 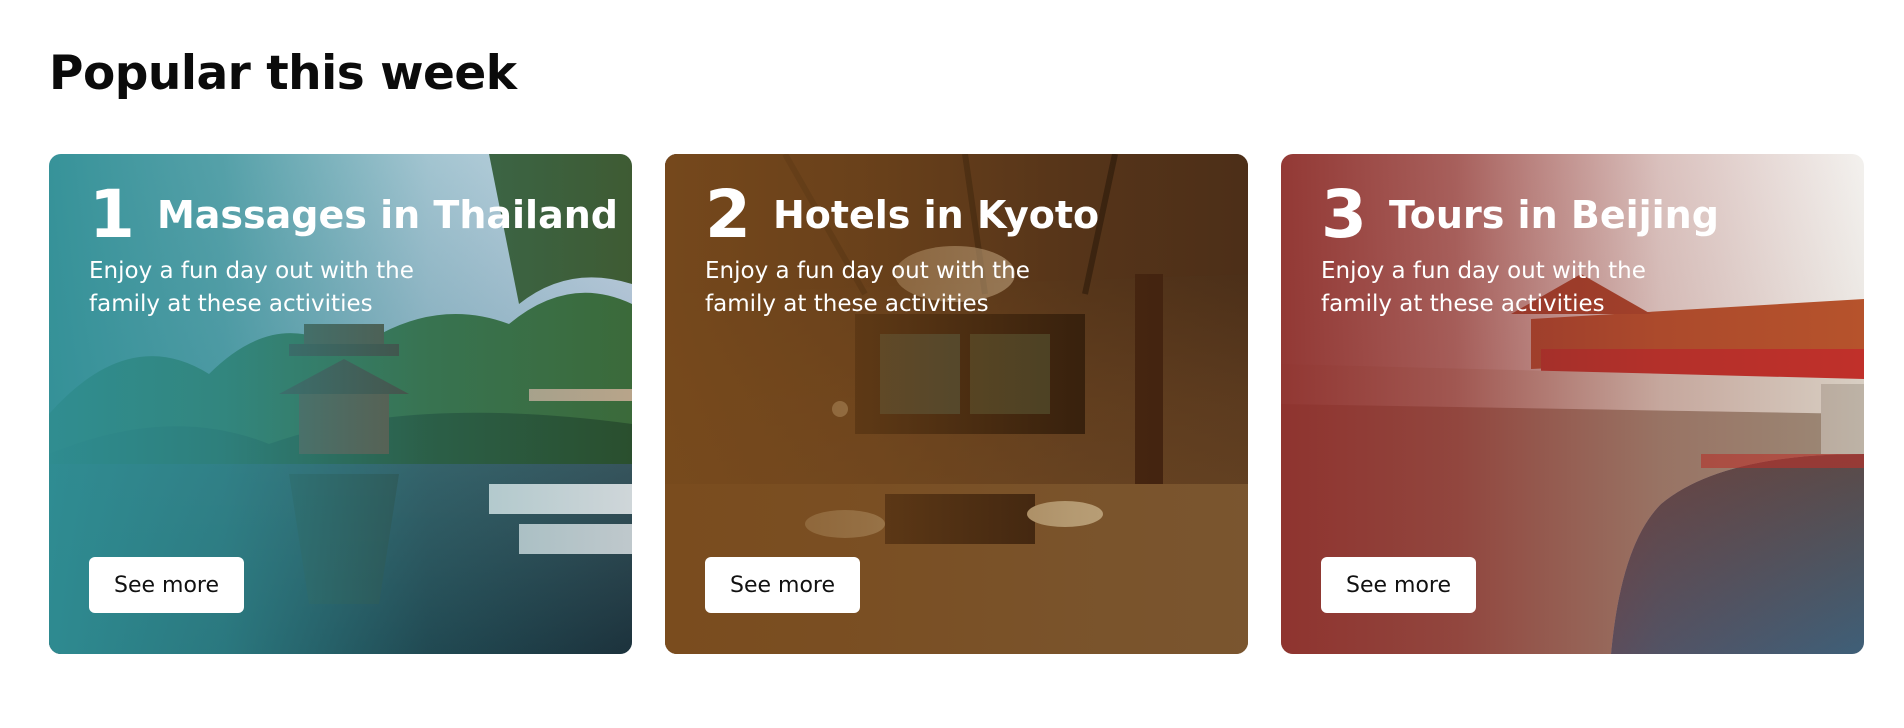 What do you see at coordinates (1344, 214) in the screenshot?
I see `card-rank-number: 3` at bounding box center [1344, 214].